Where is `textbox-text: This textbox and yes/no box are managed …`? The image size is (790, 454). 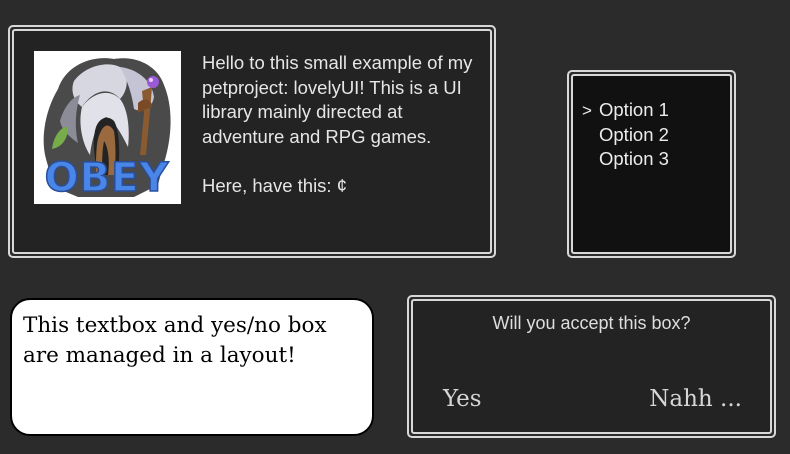
textbox-text: This textbox and yes/no box are managed … is located at coordinates (175, 340).